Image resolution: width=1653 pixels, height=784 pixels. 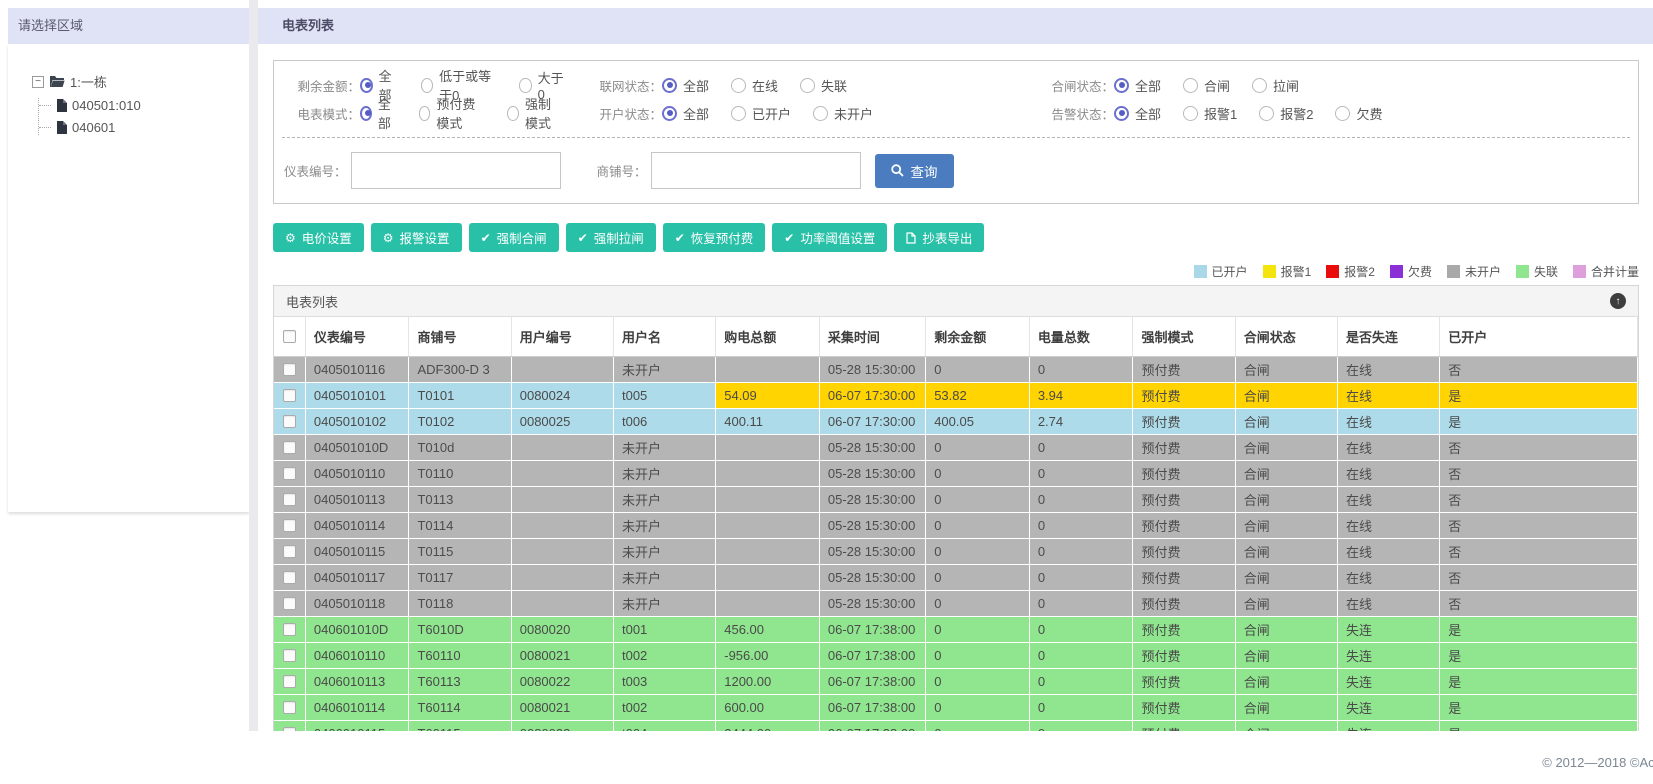 I want to click on toolbar-button: ✔ 强制合闸, so click(x=513, y=237).